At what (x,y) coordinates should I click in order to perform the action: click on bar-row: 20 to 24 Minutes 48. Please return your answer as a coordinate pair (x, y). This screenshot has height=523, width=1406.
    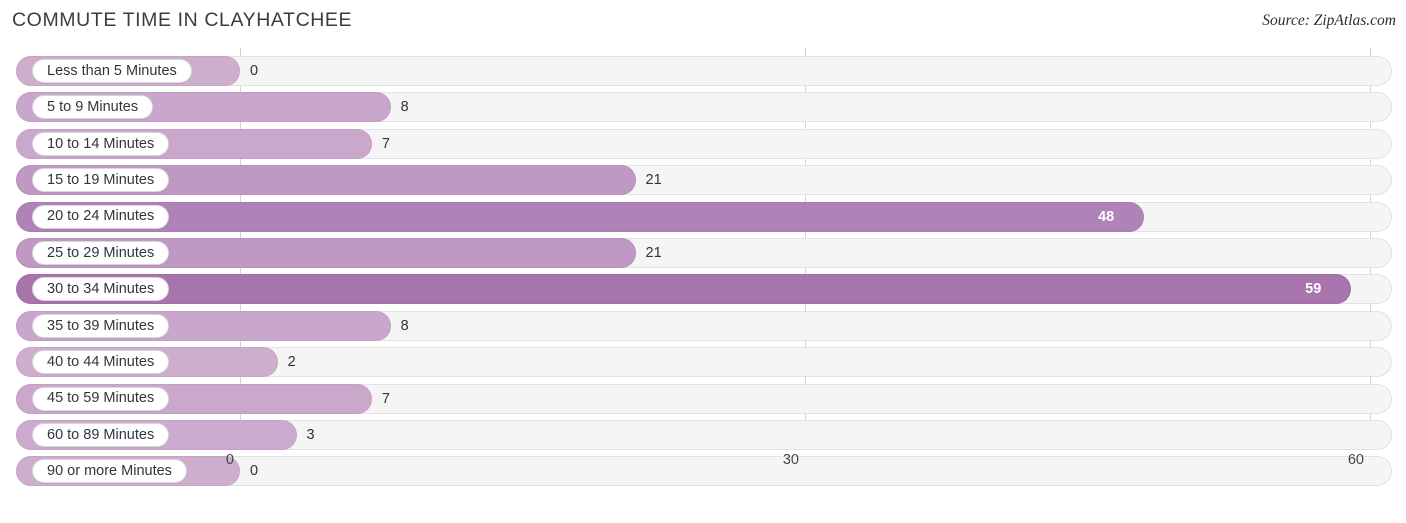
    Looking at the image, I should click on (703, 216).